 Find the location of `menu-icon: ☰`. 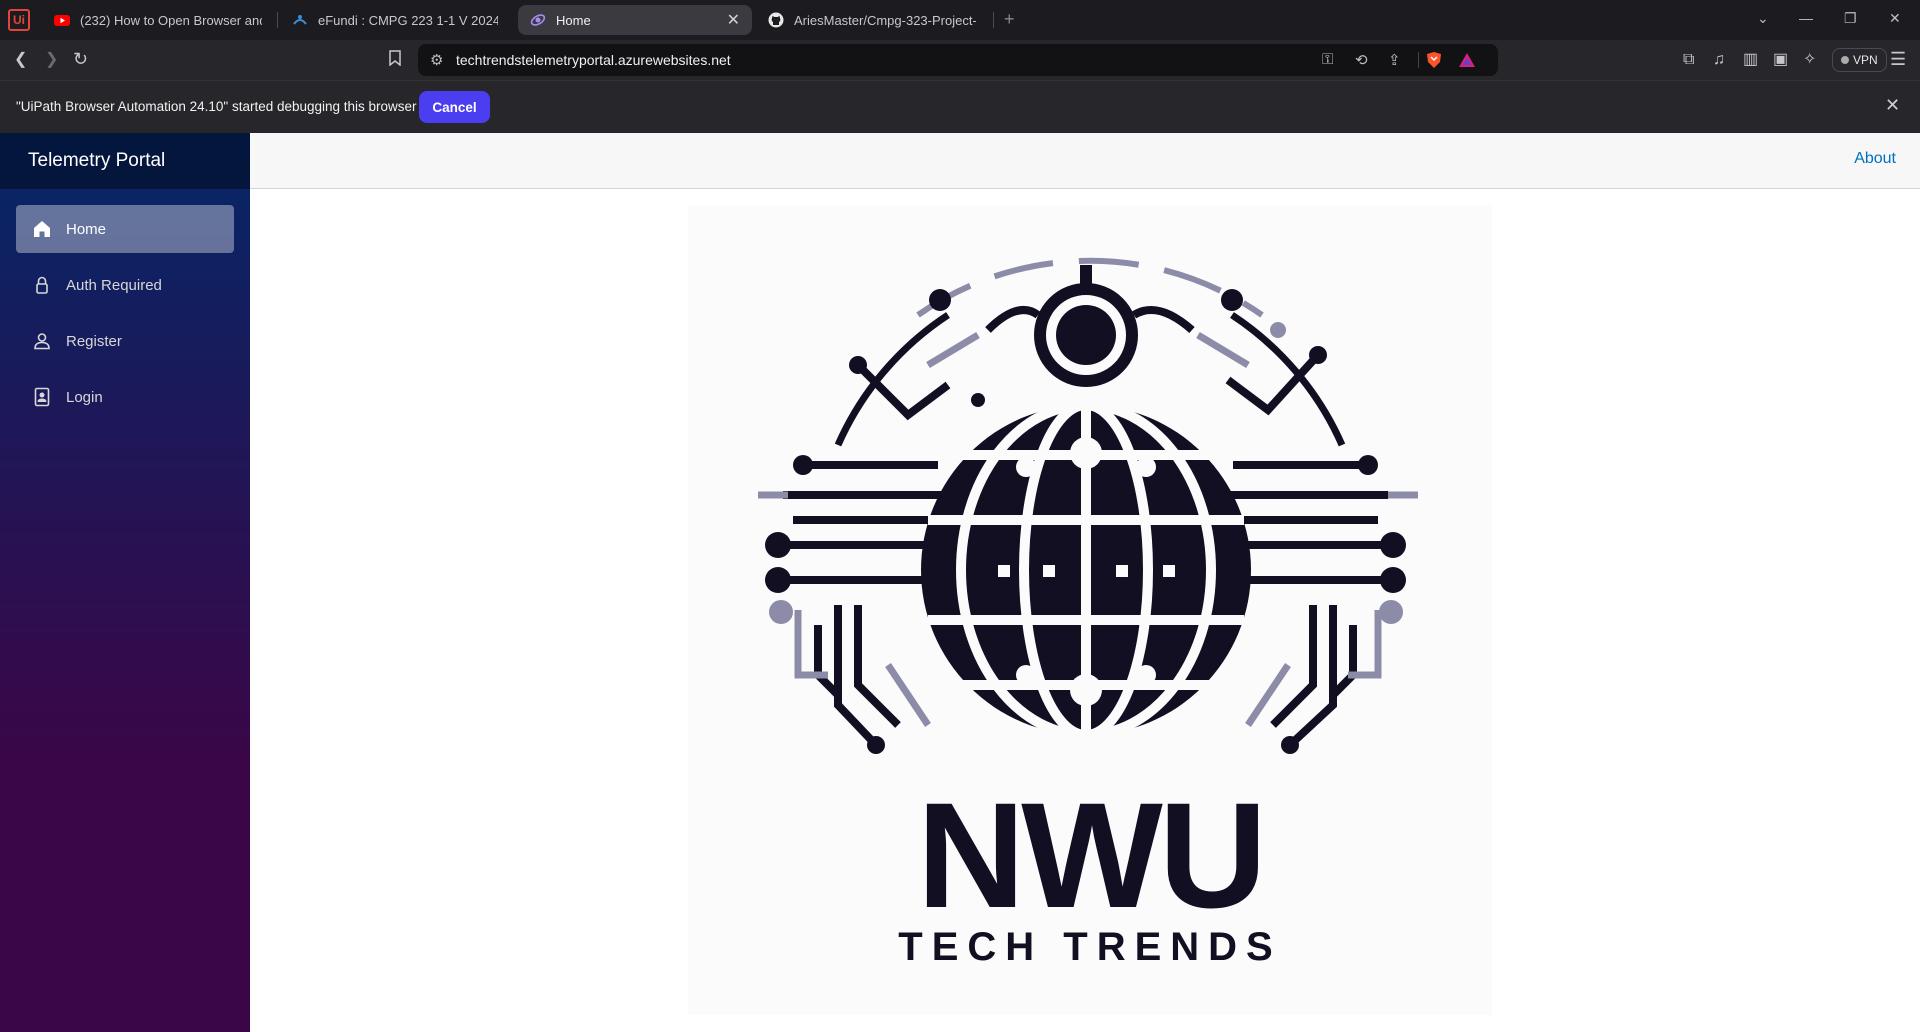

menu-icon: ☰ is located at coordinates (1898, 59).